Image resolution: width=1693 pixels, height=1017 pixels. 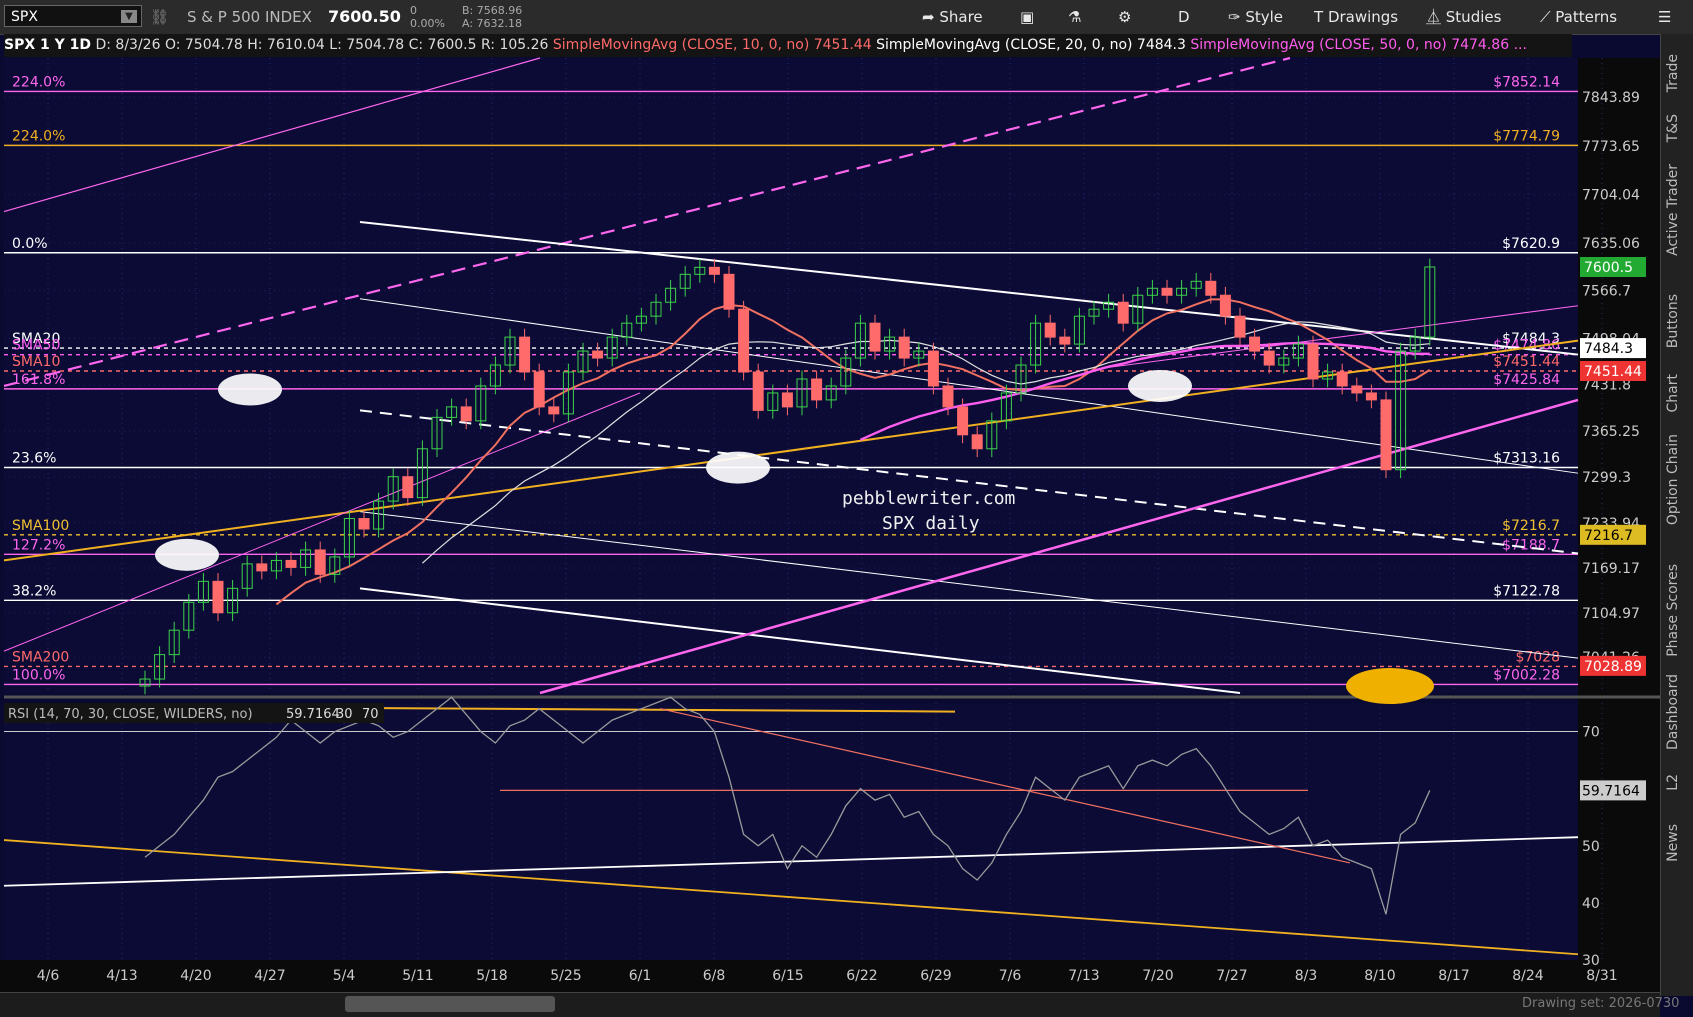 I want to click on x-tick-label: 5/25, so click(x=565, y=976).